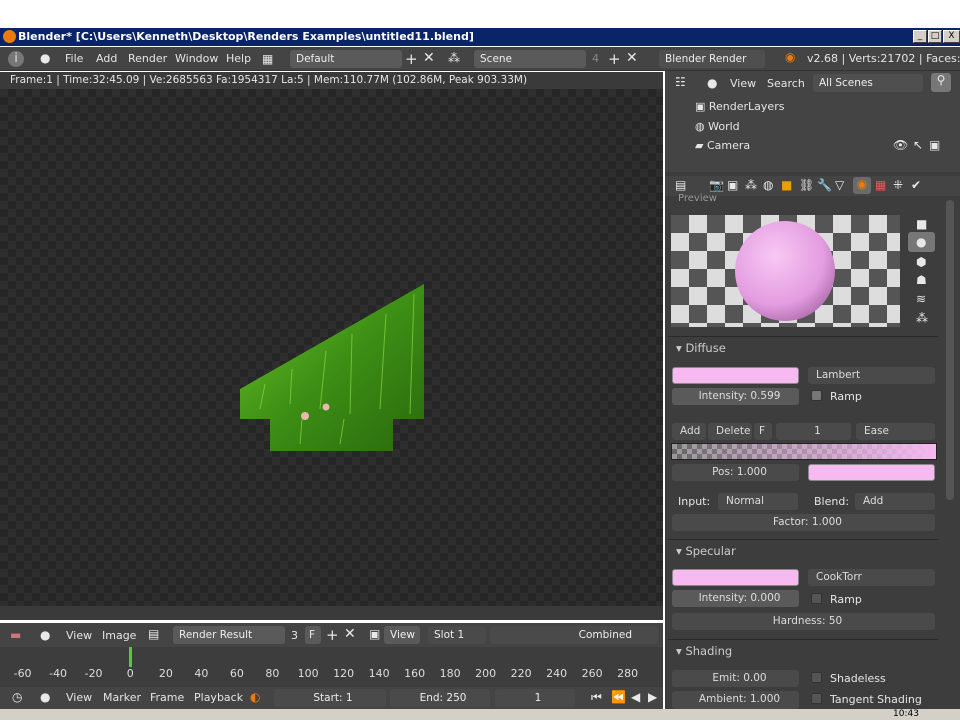  What do you see at coordinates (106, 58) in the screenshot?
I see `menu-add: Add` at bounding box center [106, 58].